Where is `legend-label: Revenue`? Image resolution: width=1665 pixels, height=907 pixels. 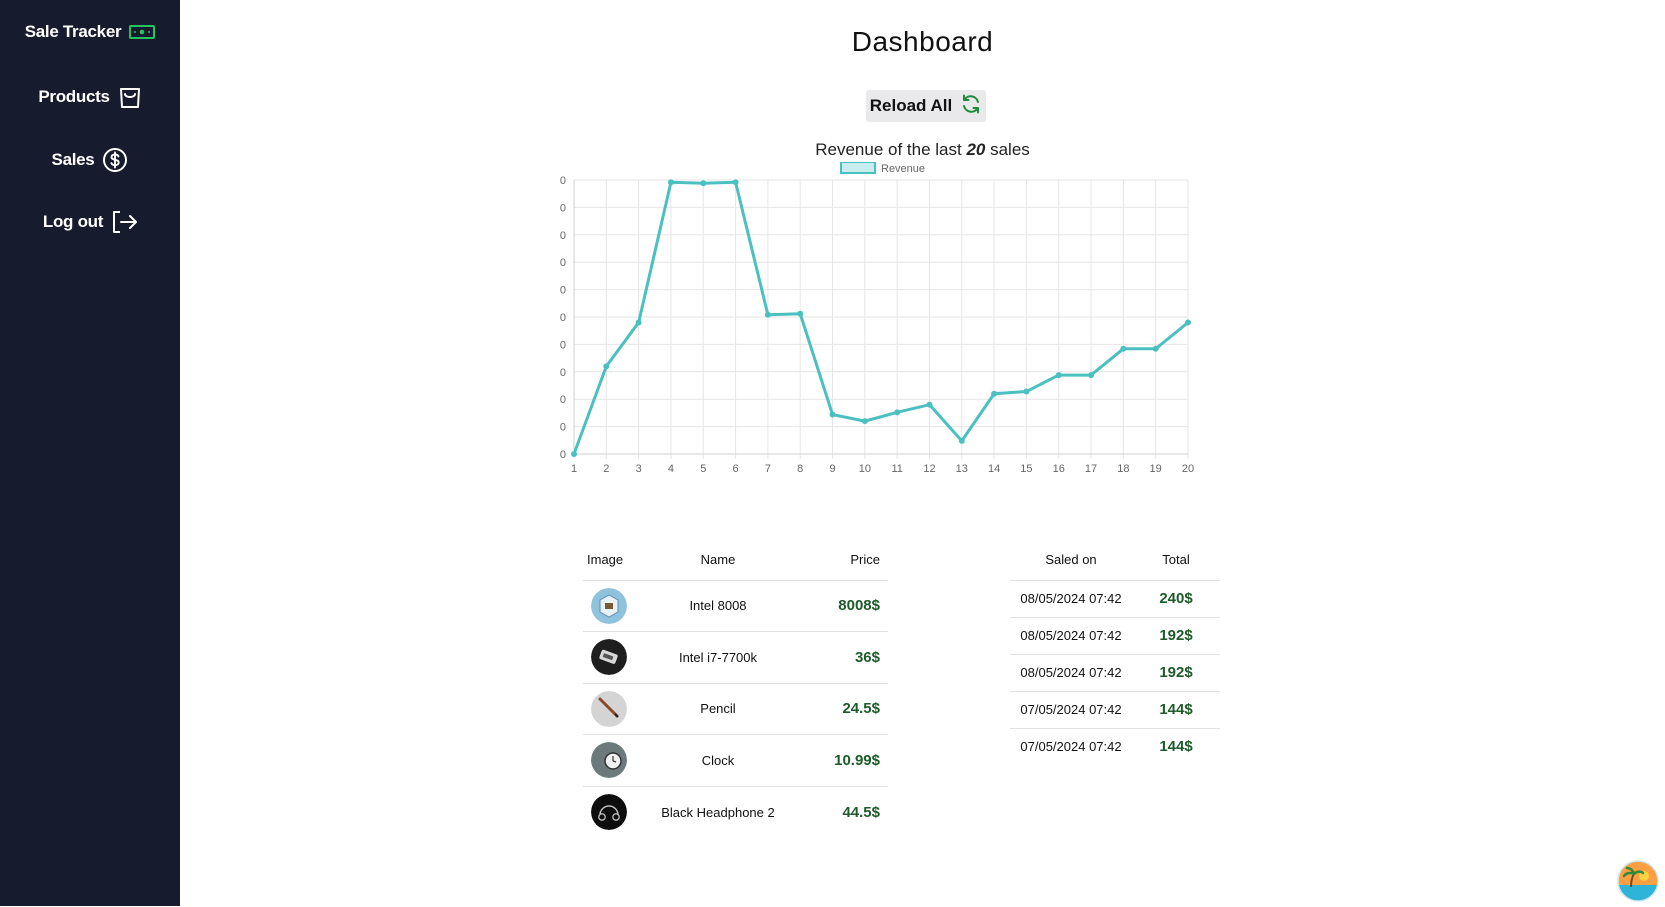 legend-label: Revenue is located at coordinates (903, 169).